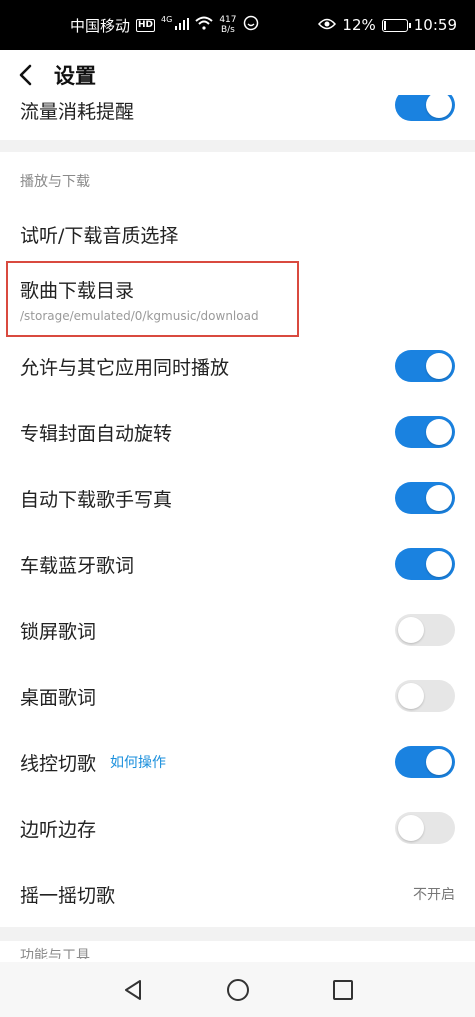 This screenshot has width=475, height=1017. What do you see at coordinates (77, 565) in the screenshot?
I see `setting-label: 车载蓝牙歌词` at bounding box center [77, 565].